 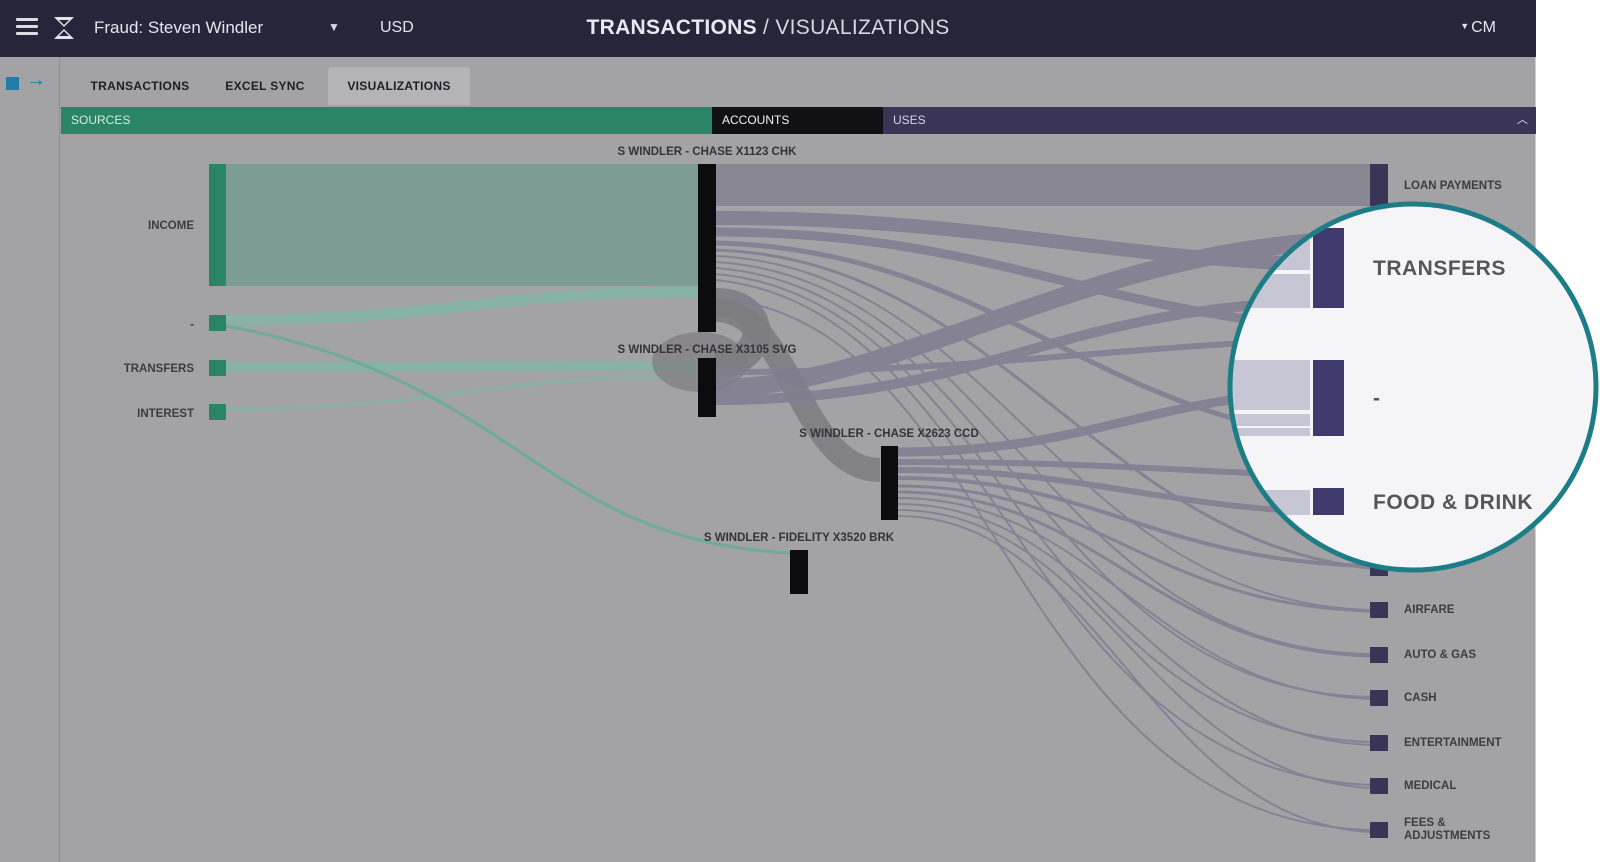 What do you see at coordinates (1376, 398) in the screenshot?
I see `lens-label-dash: -` at bounding box center [1376, 398].